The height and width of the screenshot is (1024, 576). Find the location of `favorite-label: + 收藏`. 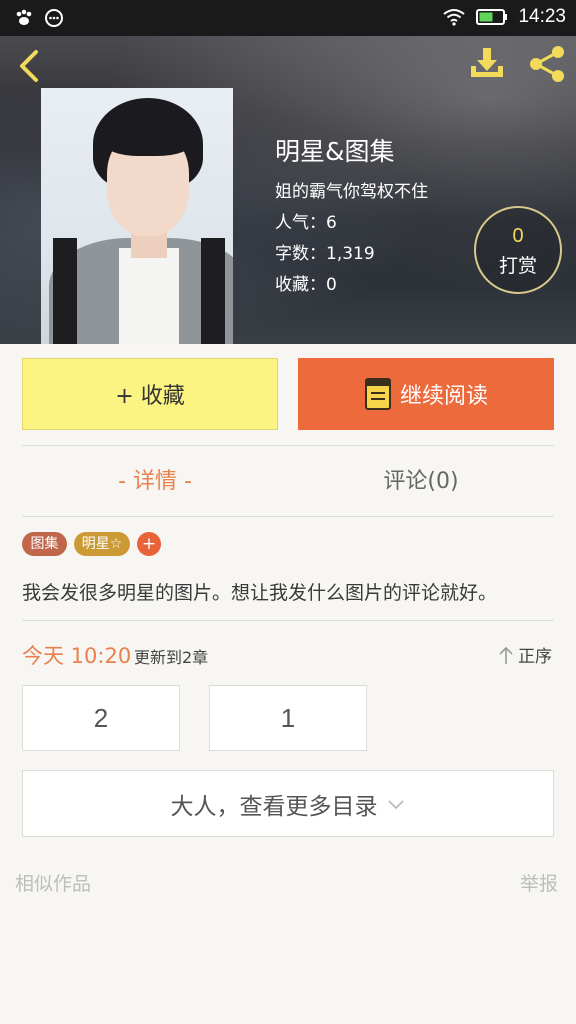

favorite-label: + 收藏 is located at coordinates (150, 396).